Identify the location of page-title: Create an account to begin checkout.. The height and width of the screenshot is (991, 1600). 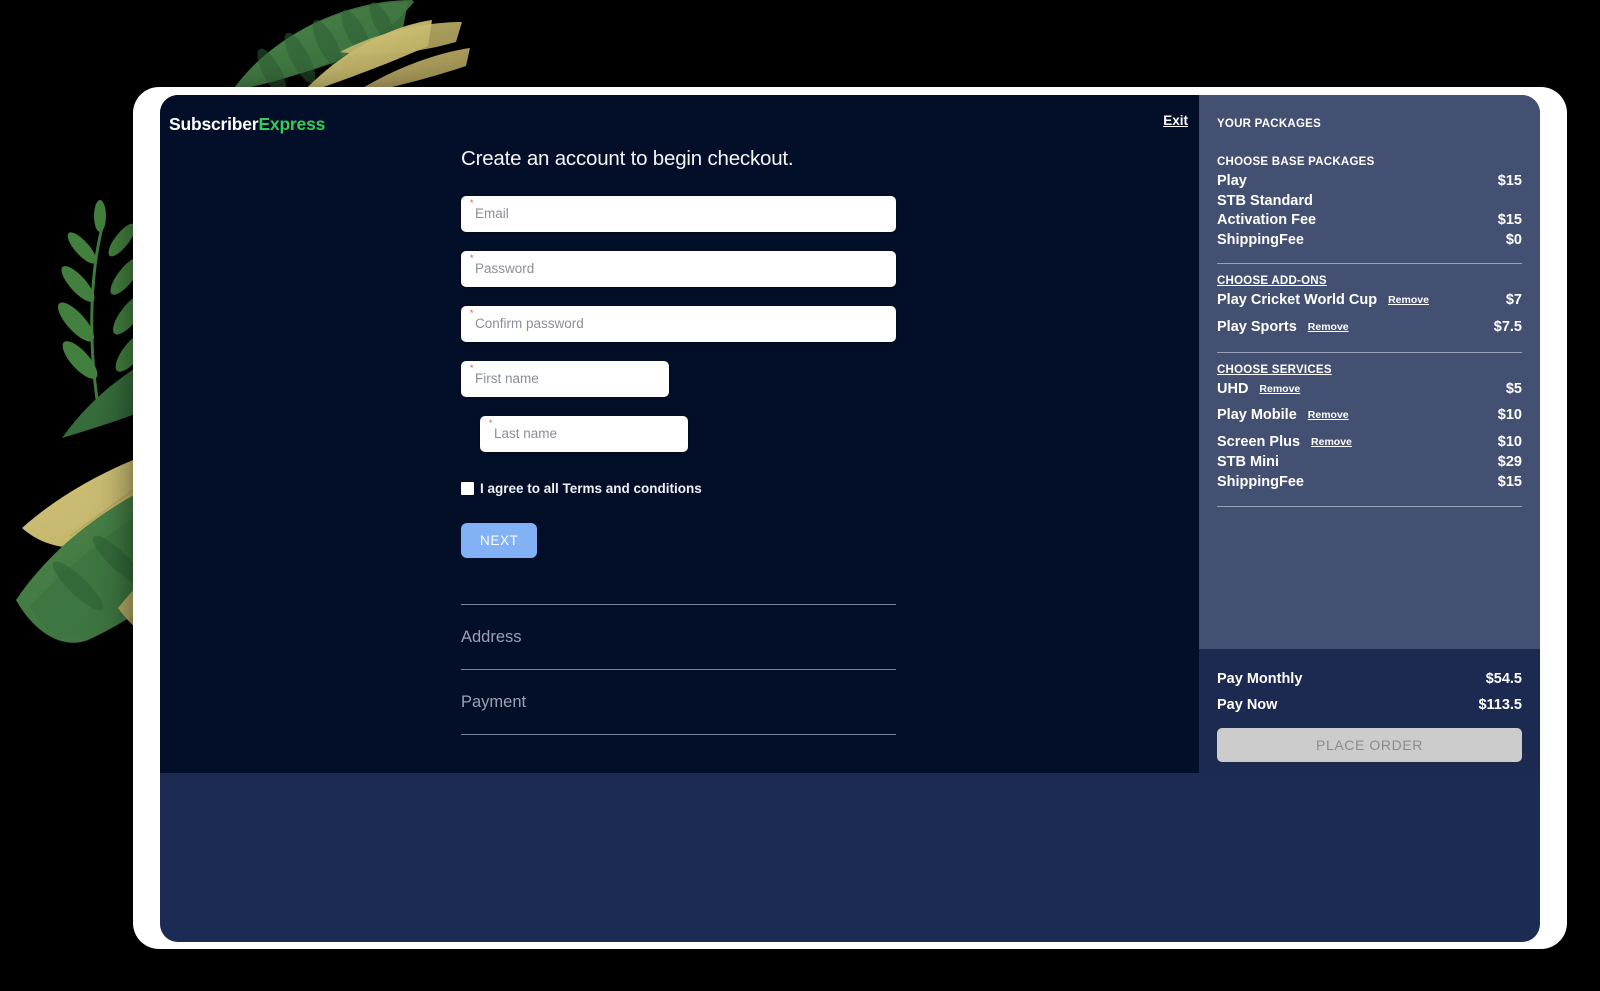
(627, 158).